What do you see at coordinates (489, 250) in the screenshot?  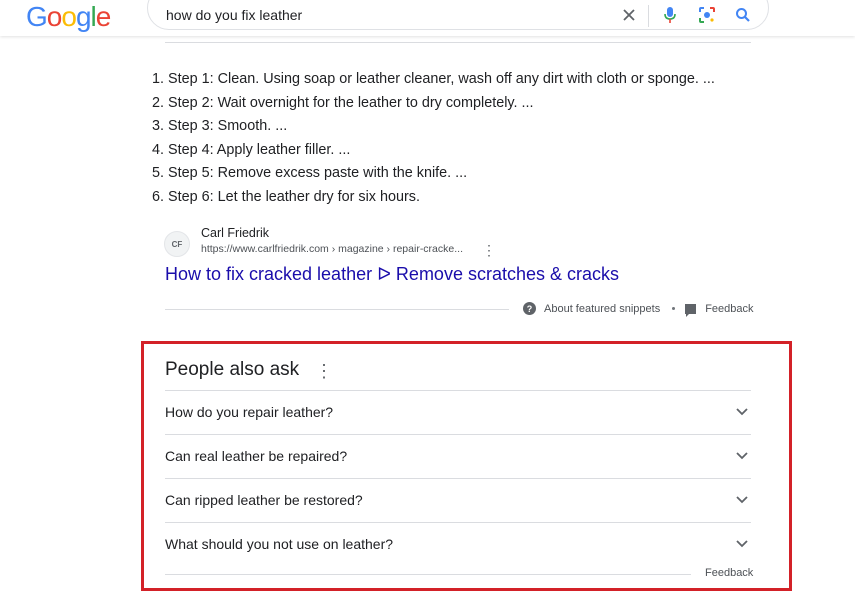 I see `more-options-icon: ⋮` at bounding box center [489, 250].